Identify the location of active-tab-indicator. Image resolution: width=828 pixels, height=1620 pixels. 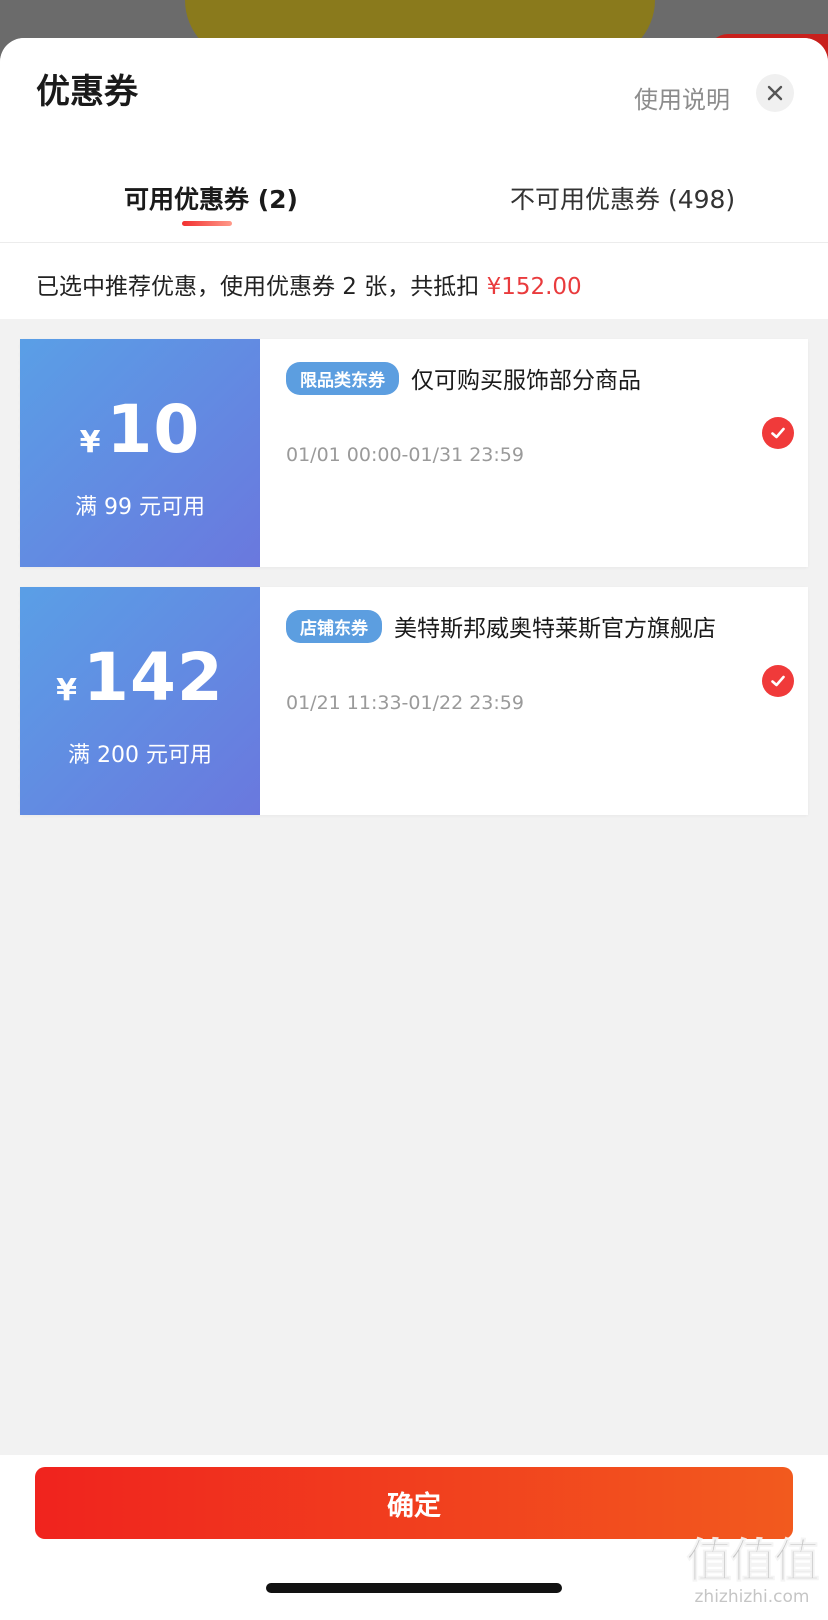
(207, 223).